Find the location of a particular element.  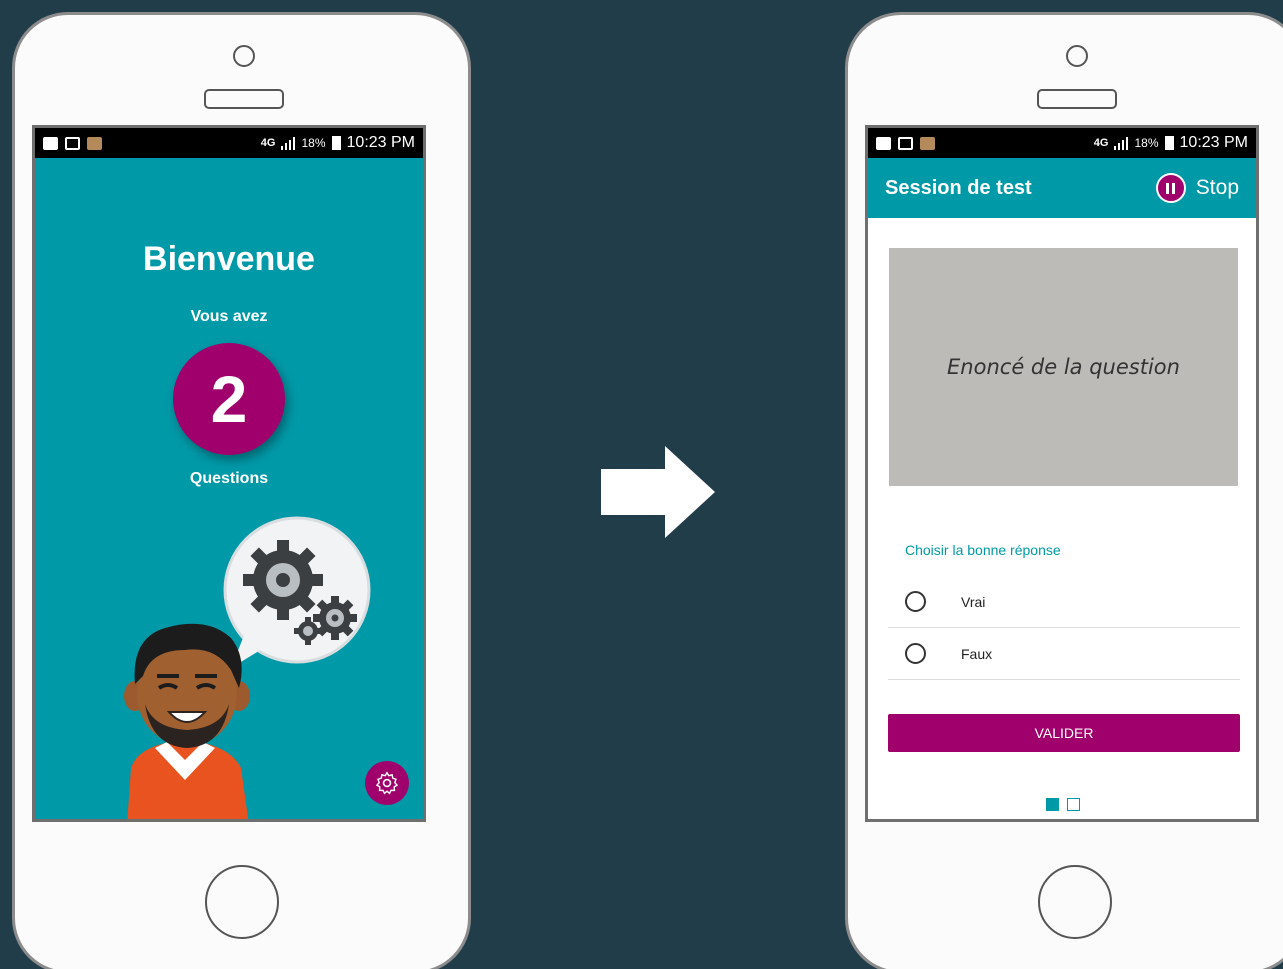

gear-icon is located at coordinates (387, 783).